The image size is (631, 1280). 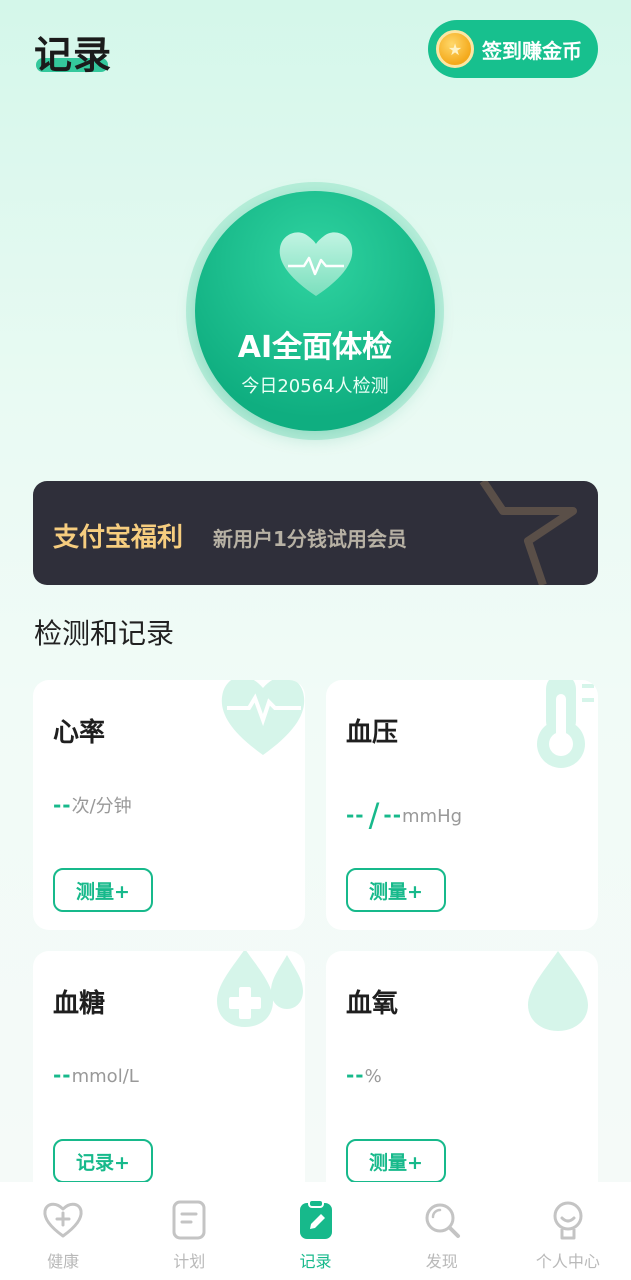 I want to click on checkin-label: 签到赚金币, so click(x=532, y=50).